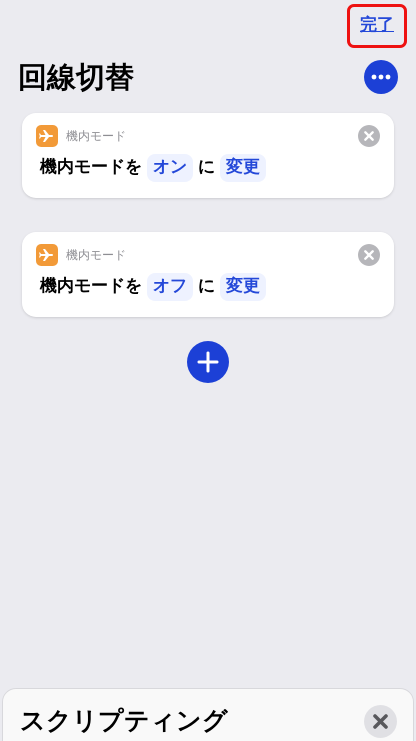 This screenshot has width=416, height=741. Describe the element at coordinates (124, 721) in the screenshot. I see `sheet-title: スクリプティング` at that location.